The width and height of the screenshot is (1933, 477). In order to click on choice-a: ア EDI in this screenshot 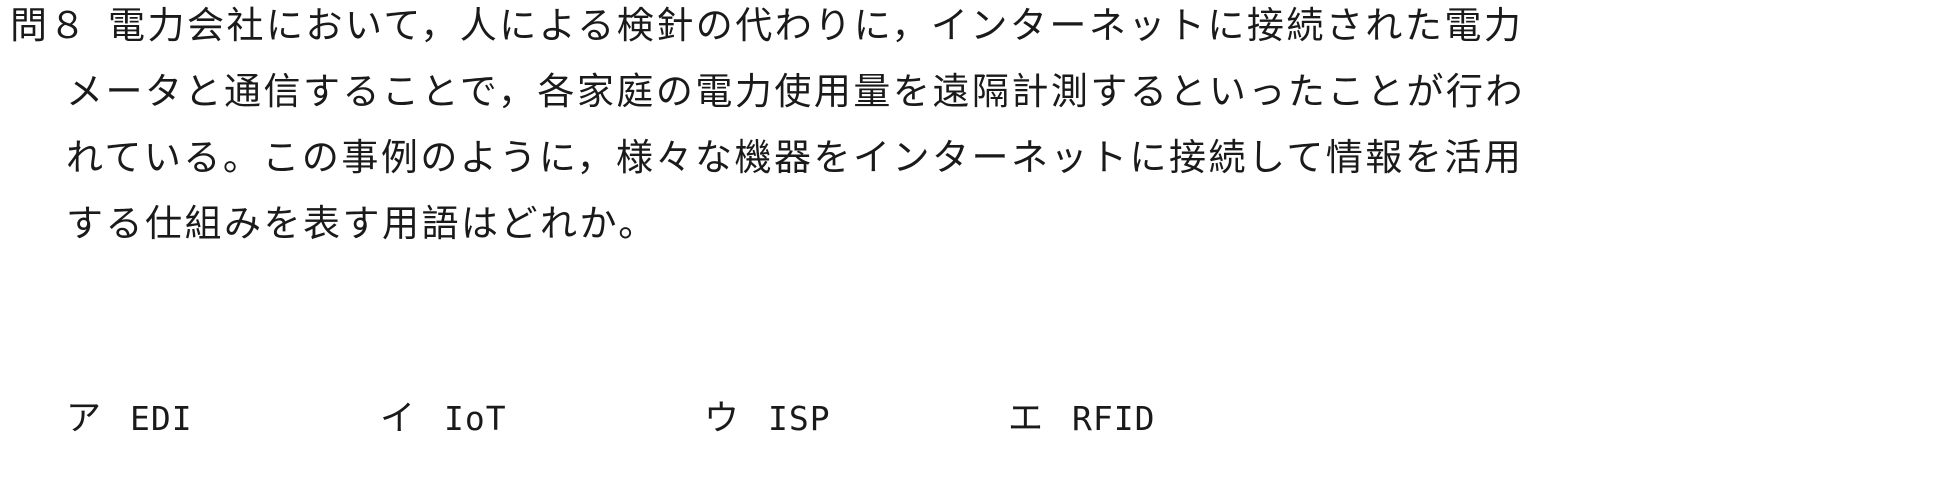, I will do `click(129, 419)`.